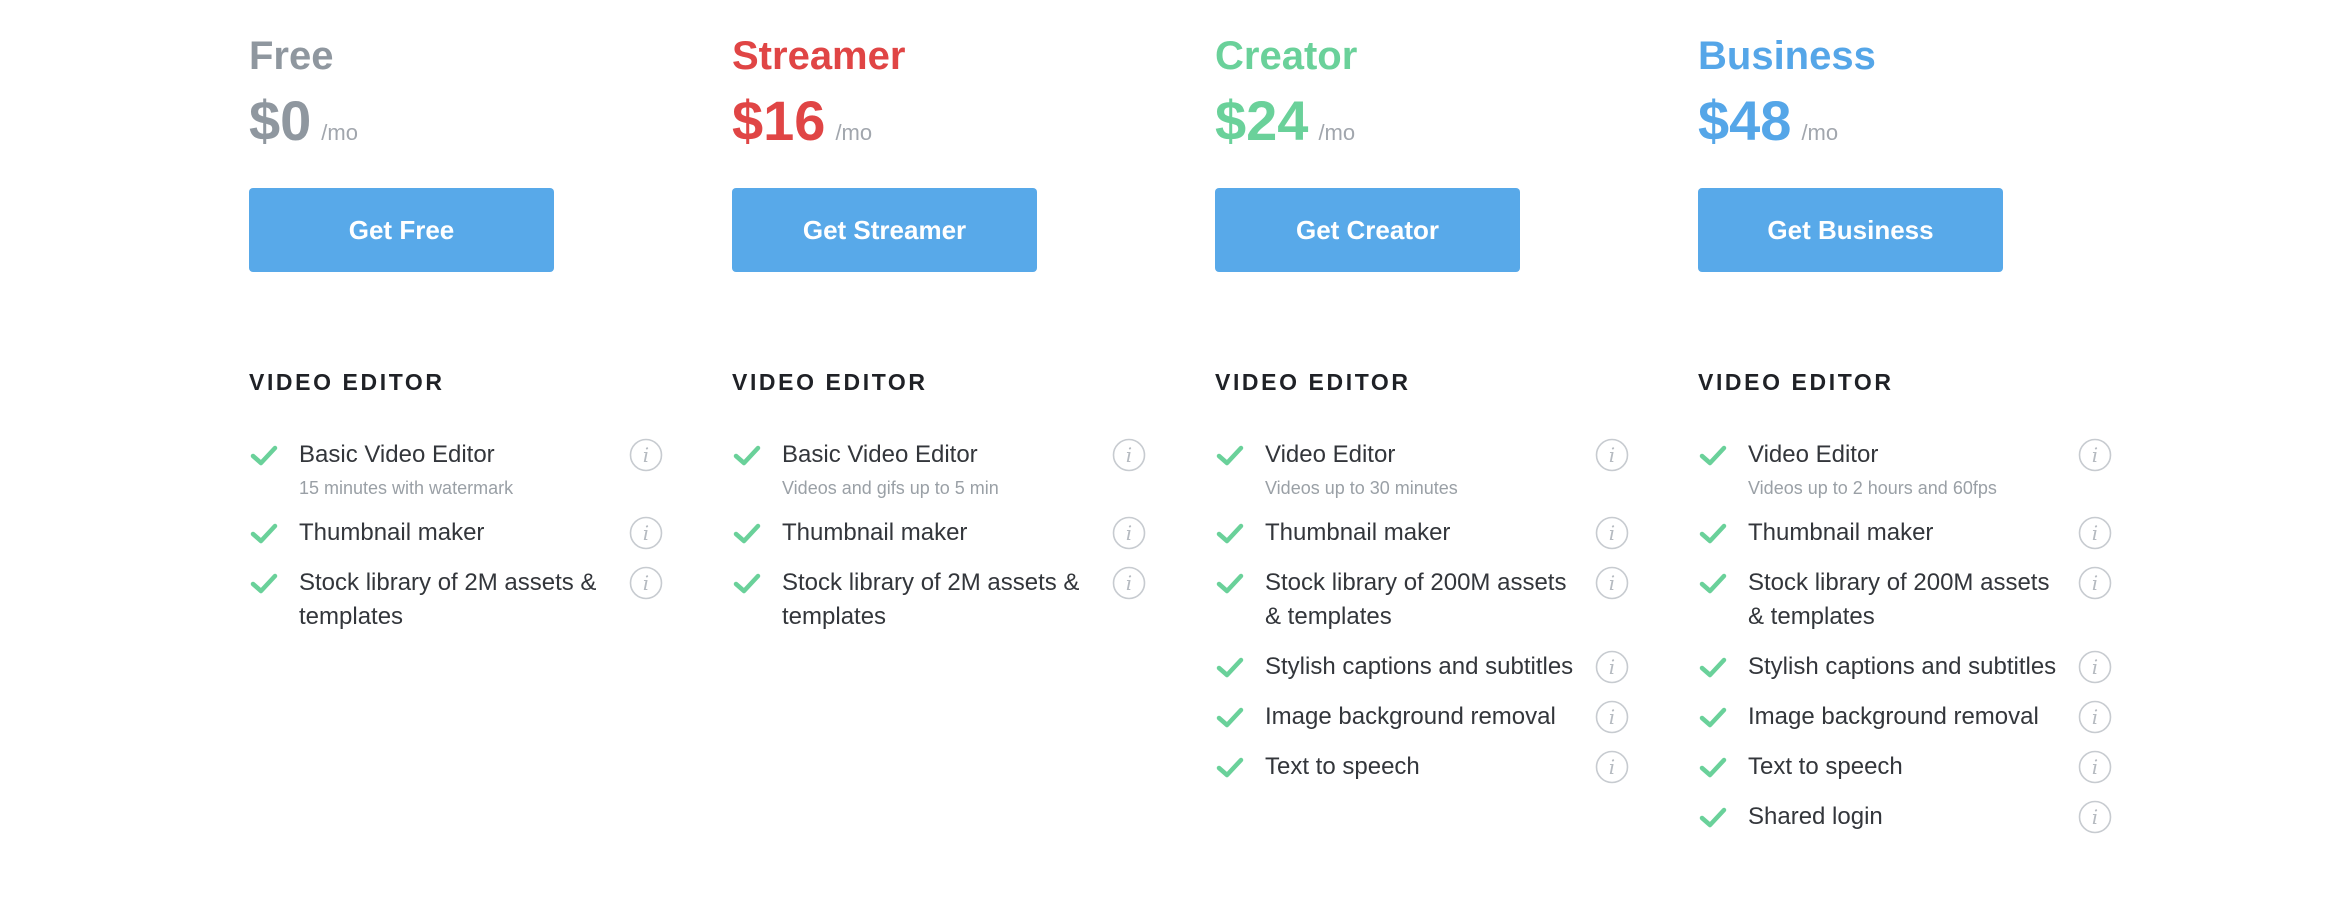  What do you see at coordinates (1361, 488) in the screenshot?
I see `feature-note: Videos up to 30 minutes` at bounding box center [1361, 488].